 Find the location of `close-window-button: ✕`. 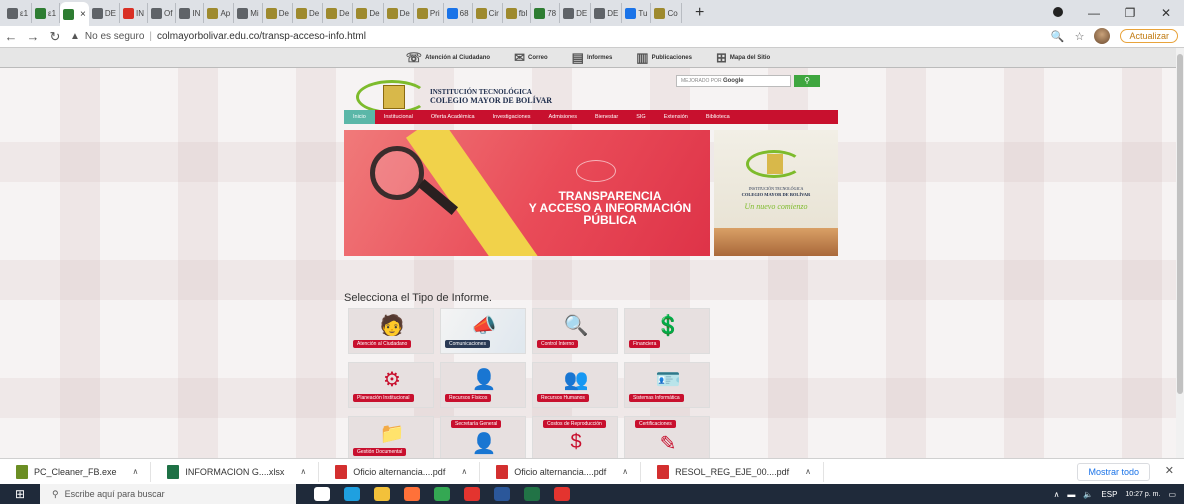

close-window-button: ✕ is located at coordinates (1166, 13).